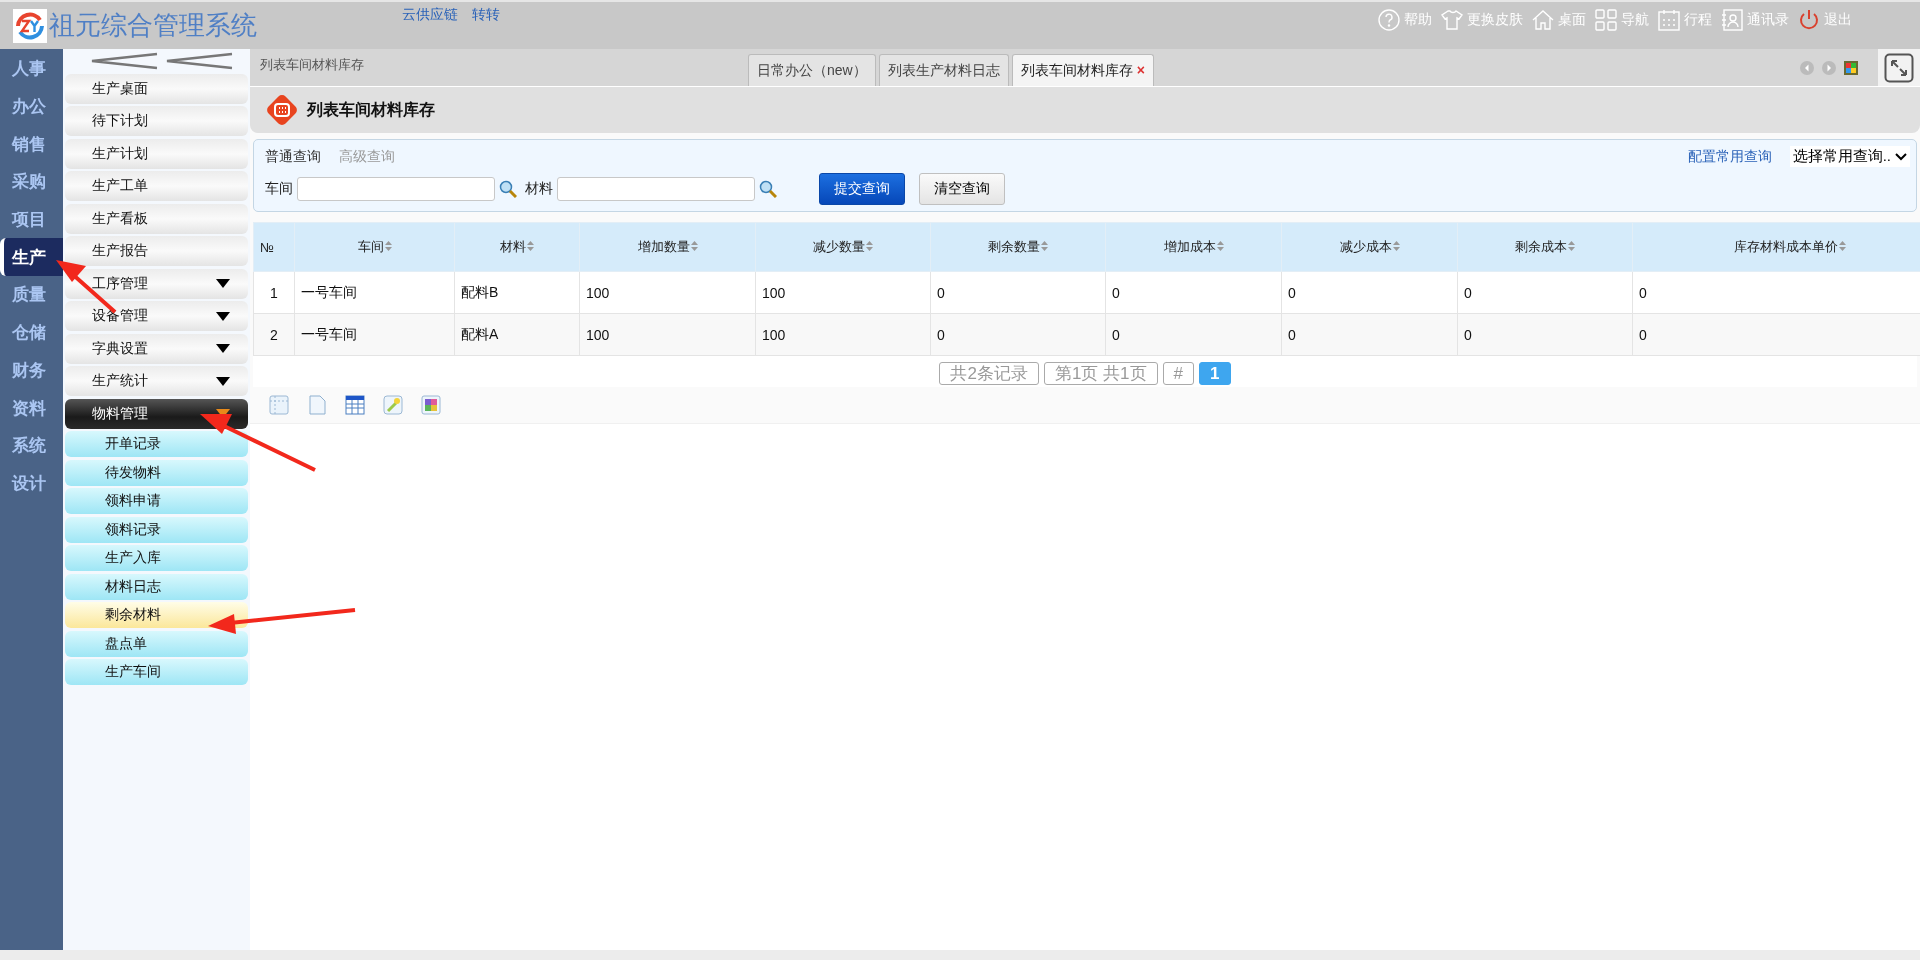  I want to click on config-link: 配置常用查询, so click(1729, 156).